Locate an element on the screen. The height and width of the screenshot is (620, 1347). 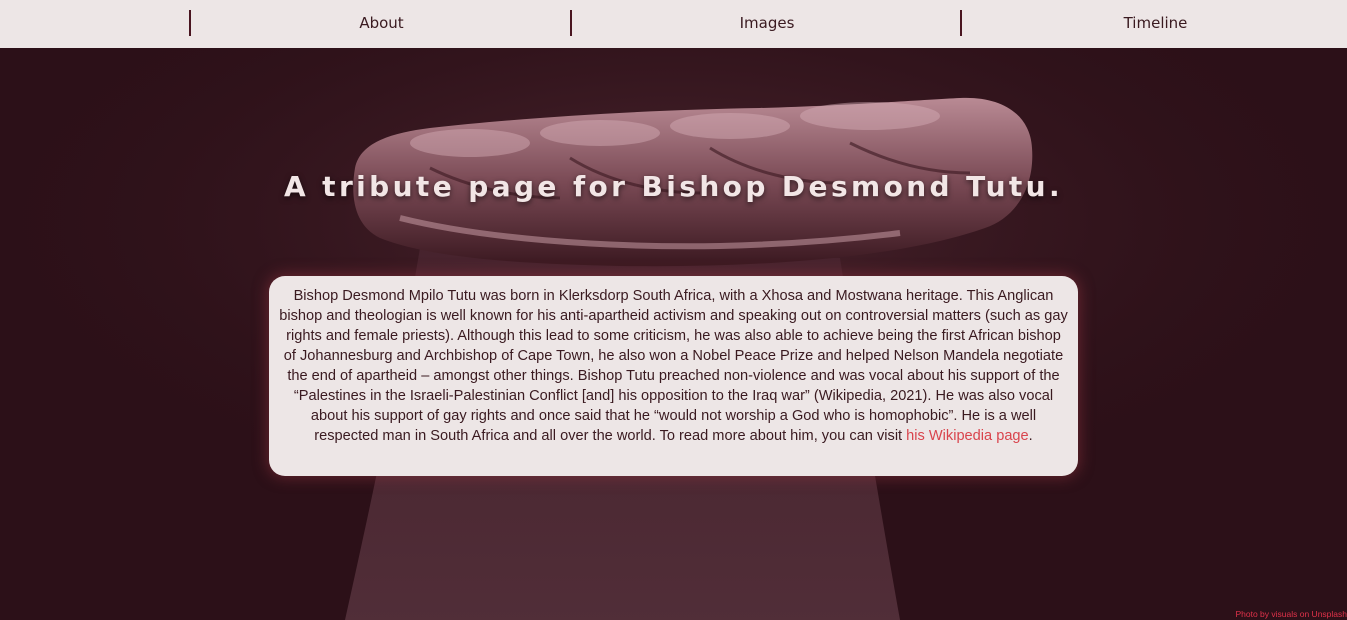
nav-label-about: About is located at coordinates (381, 23).